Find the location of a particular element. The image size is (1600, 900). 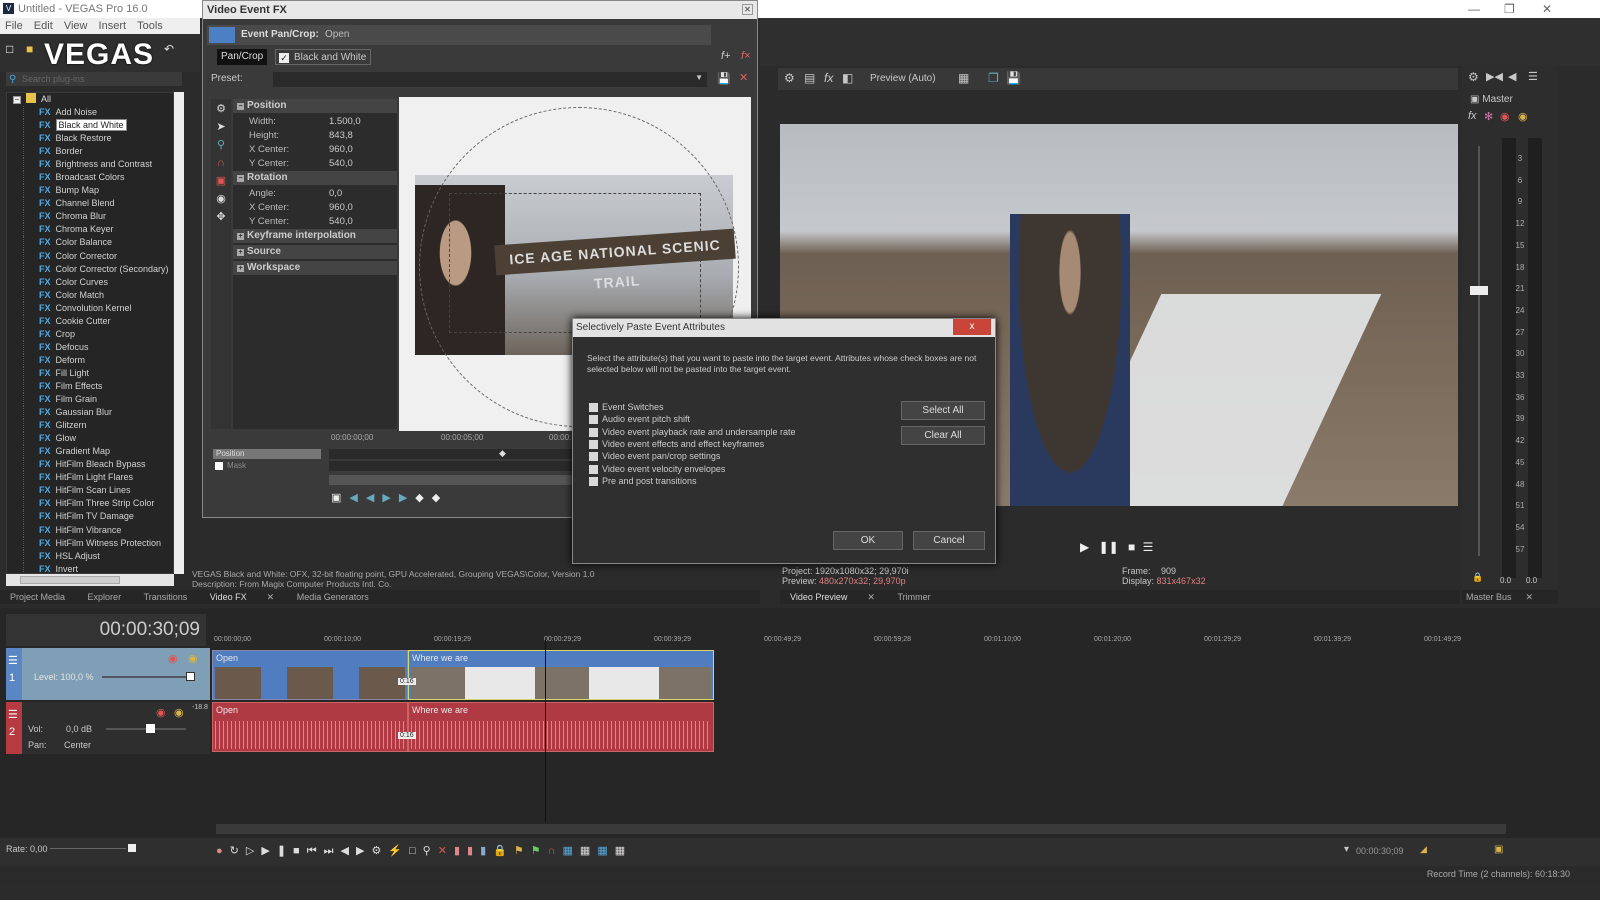

open-folder-icon: ■ is located at coordinates (29, 49).